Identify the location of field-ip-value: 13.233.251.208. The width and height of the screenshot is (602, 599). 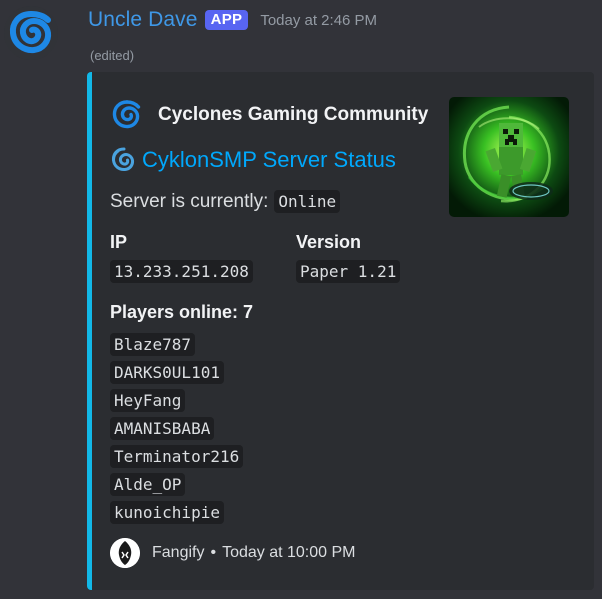
(181, 271).